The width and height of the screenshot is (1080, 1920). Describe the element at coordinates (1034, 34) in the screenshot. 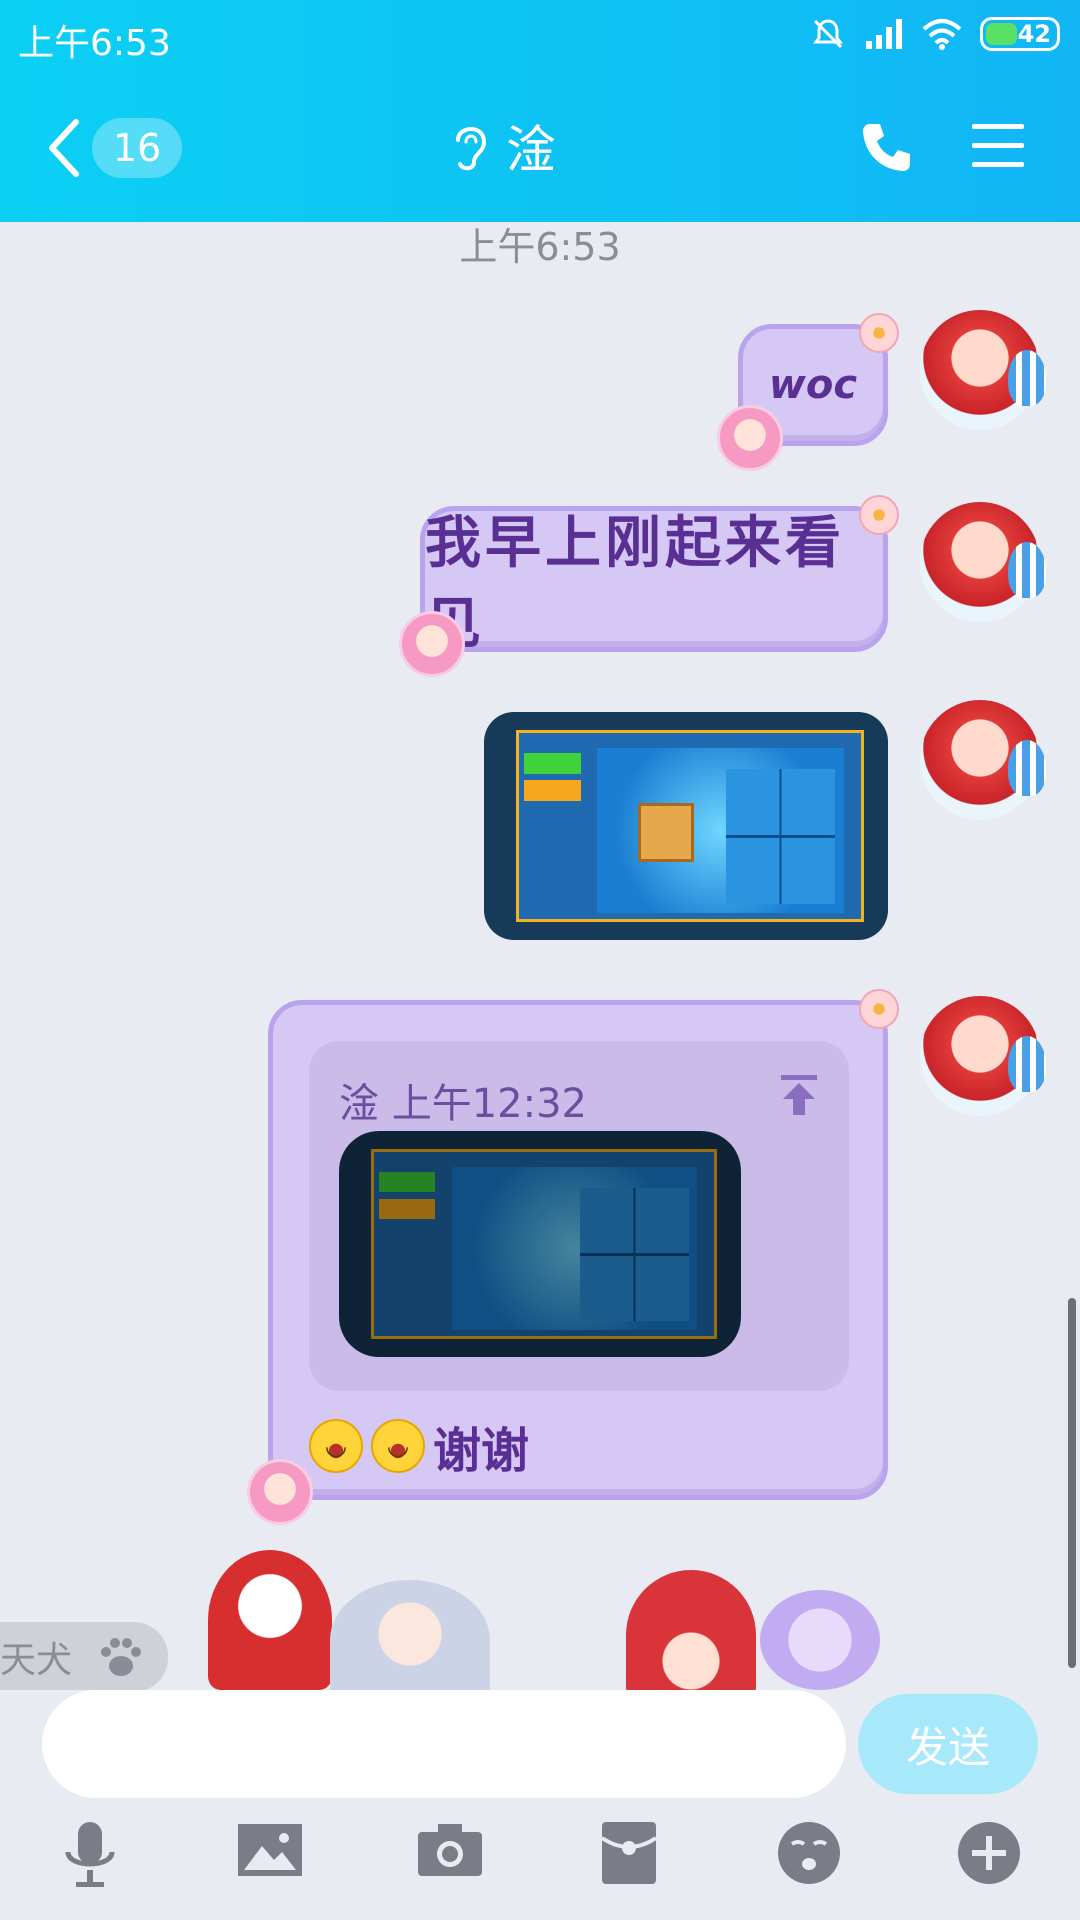

I see `battery-level: 42` at that location.